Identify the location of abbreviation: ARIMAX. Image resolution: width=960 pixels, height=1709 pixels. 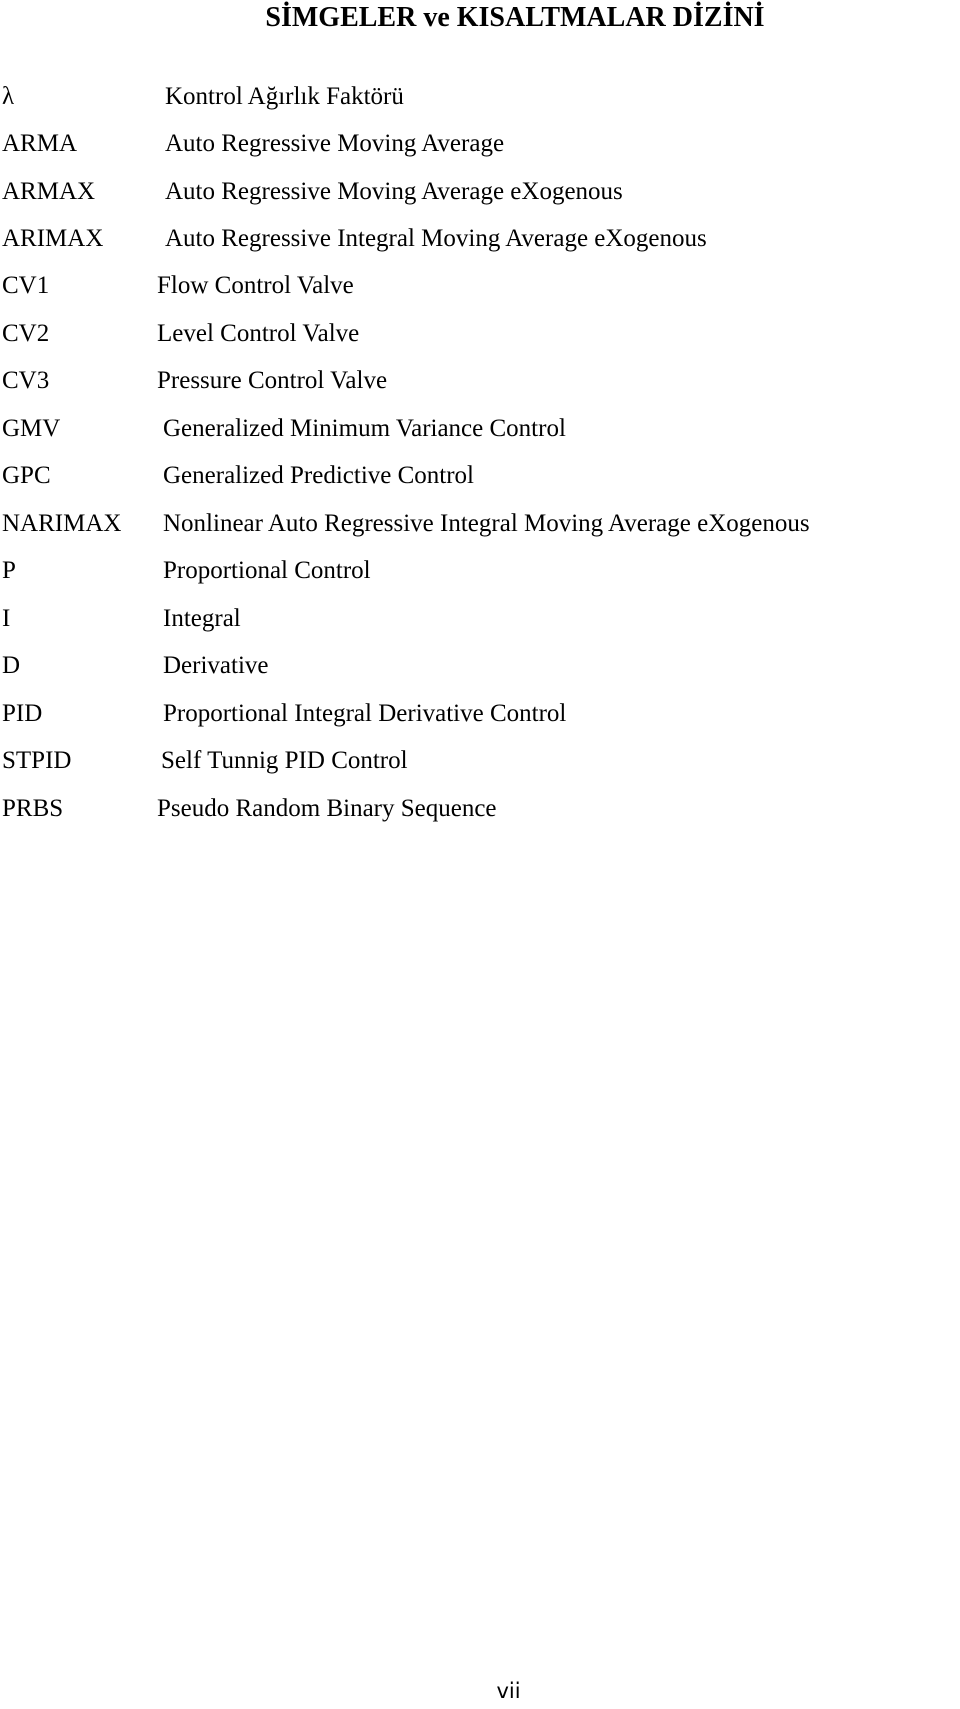
(53, 238).